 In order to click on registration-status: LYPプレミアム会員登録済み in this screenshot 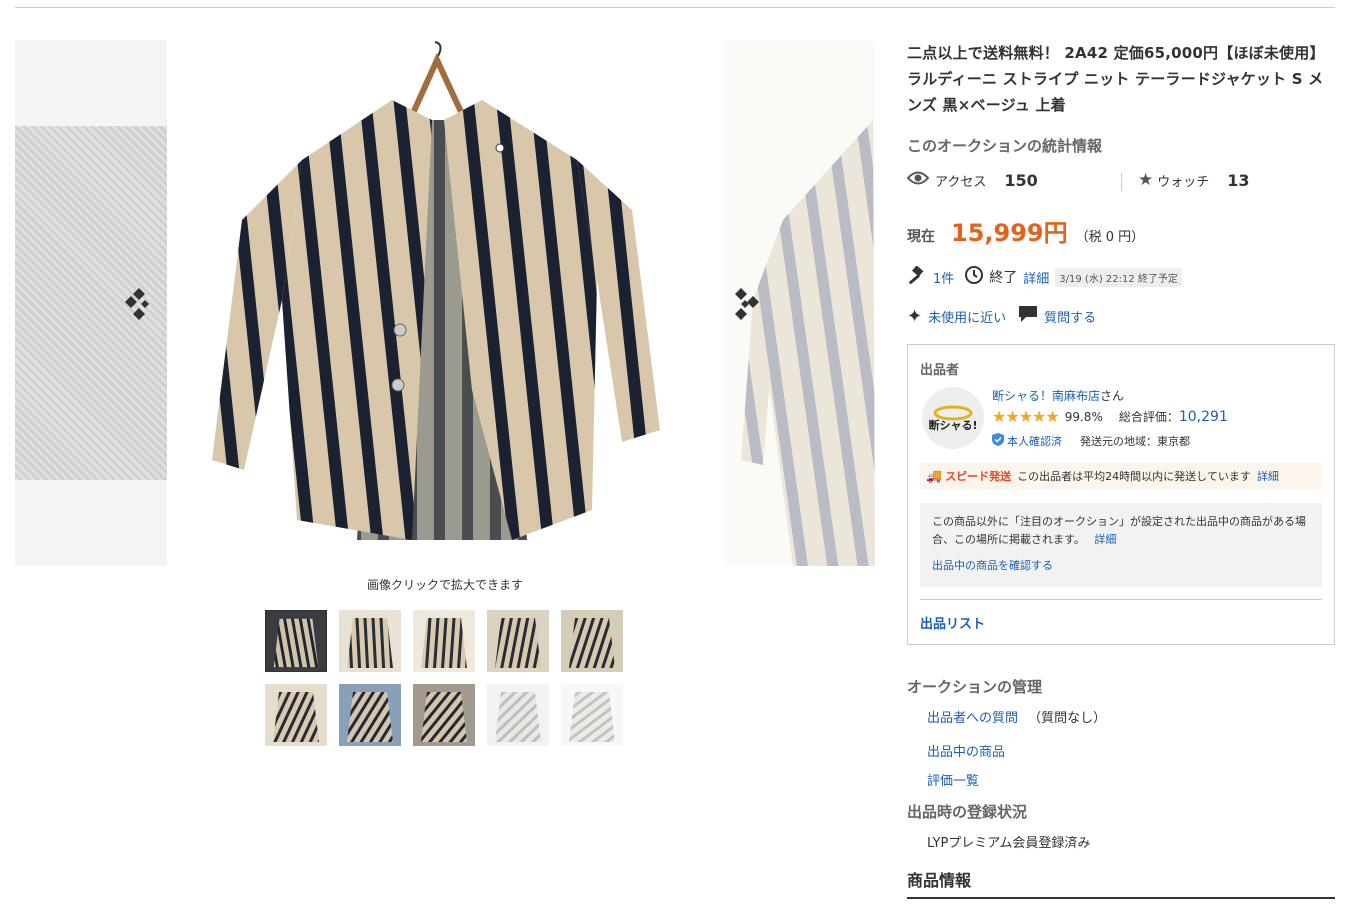, I will do `click(1009, 843)`.